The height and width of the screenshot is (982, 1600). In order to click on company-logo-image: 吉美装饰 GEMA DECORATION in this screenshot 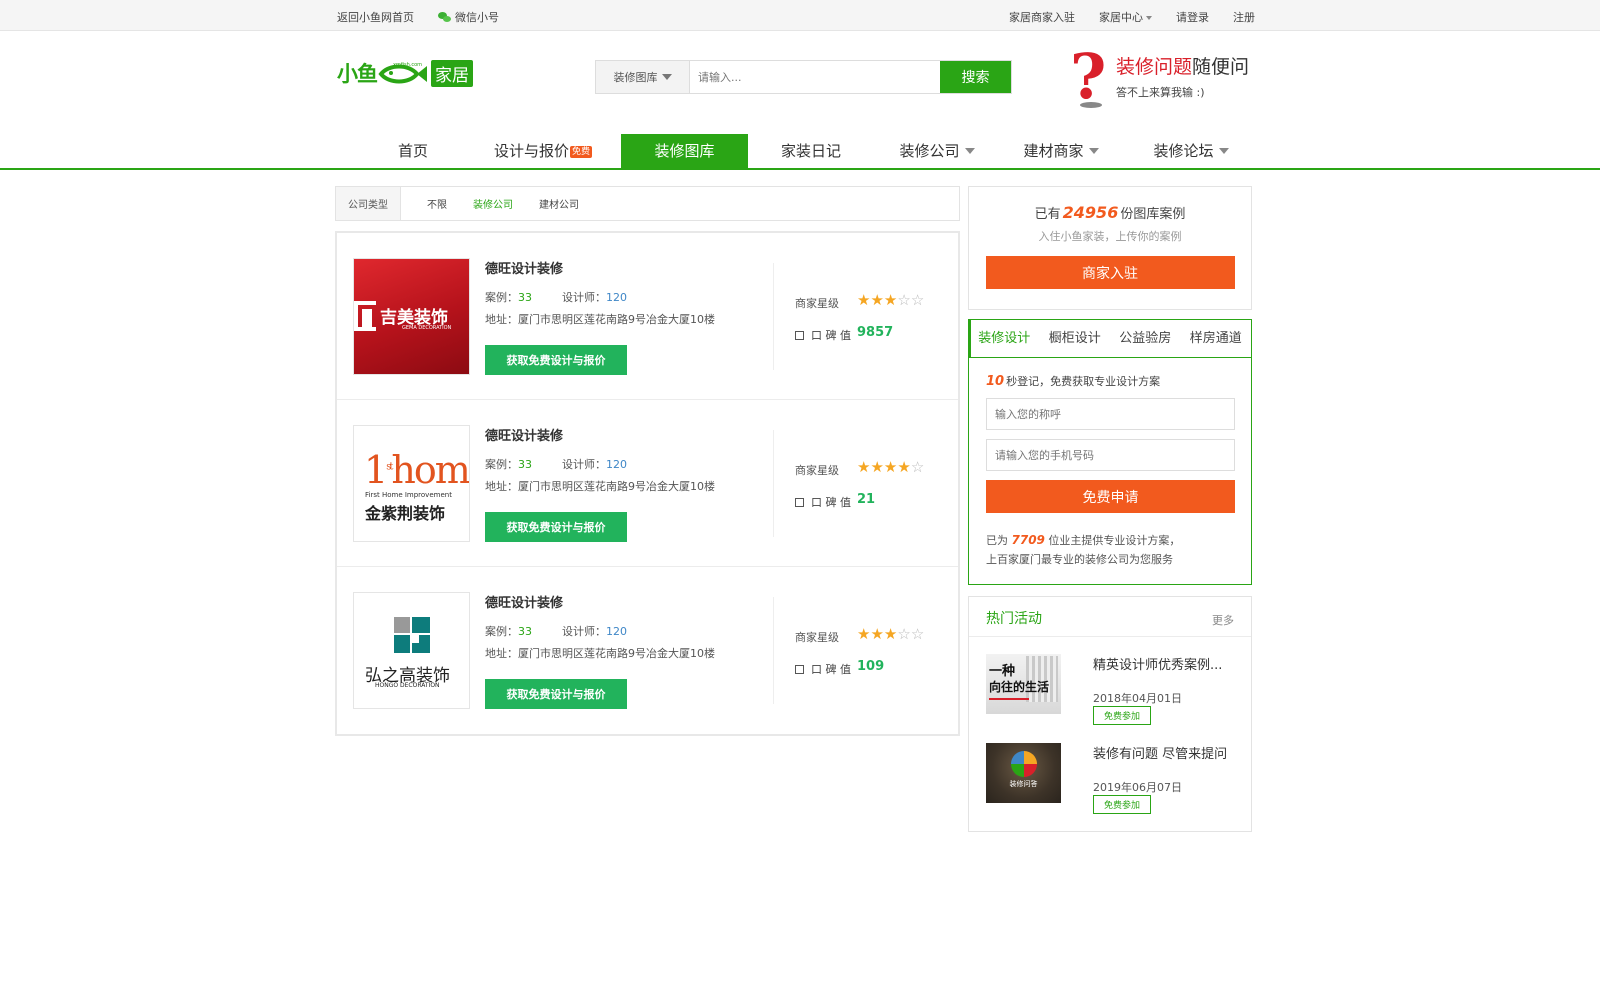, I will do `click(411, 316)`.